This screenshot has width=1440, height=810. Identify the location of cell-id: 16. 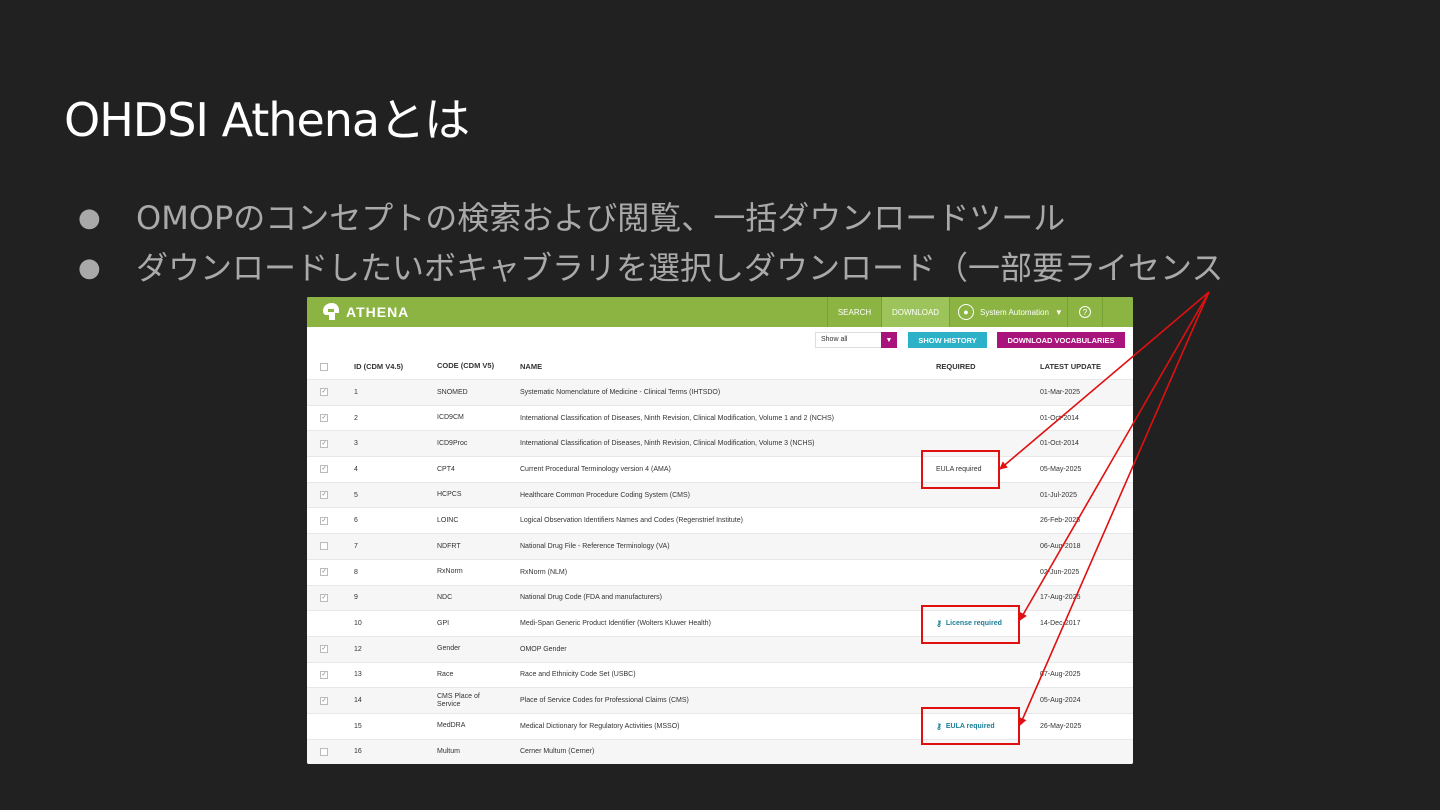
(358, 752).